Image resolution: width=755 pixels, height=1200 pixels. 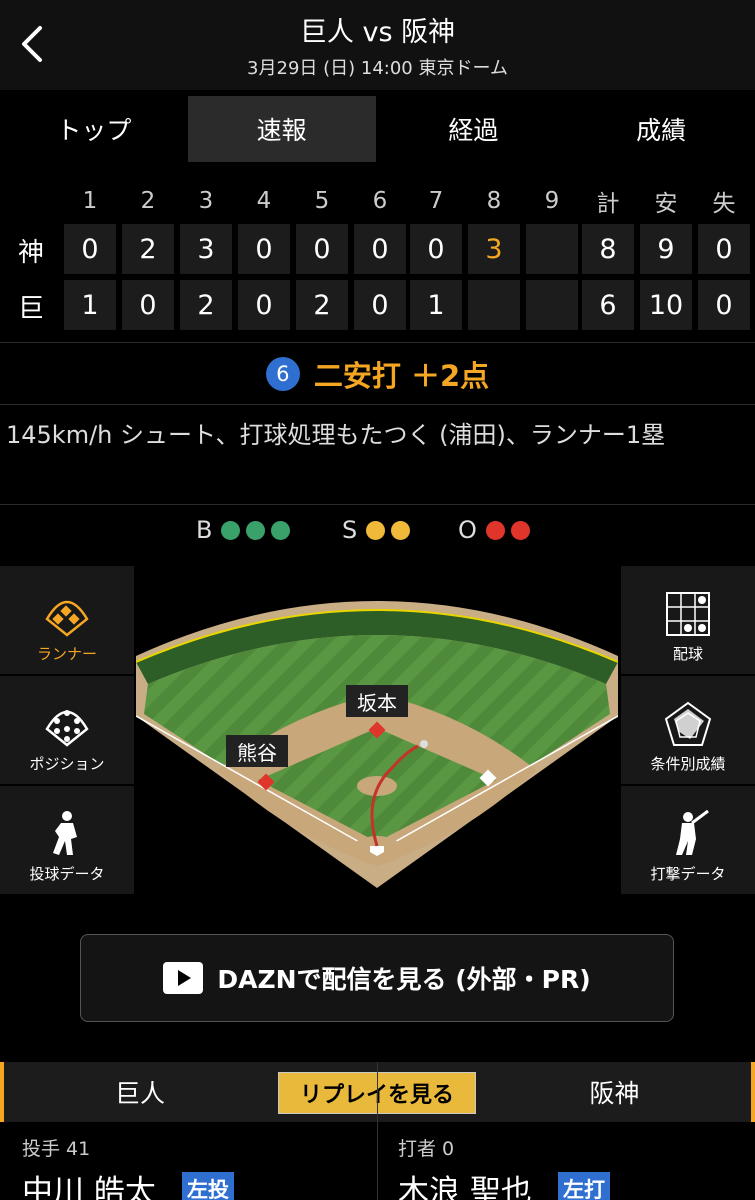 I want to click on batter-name: 木浪 聖也, so click(x=465, y=1187).